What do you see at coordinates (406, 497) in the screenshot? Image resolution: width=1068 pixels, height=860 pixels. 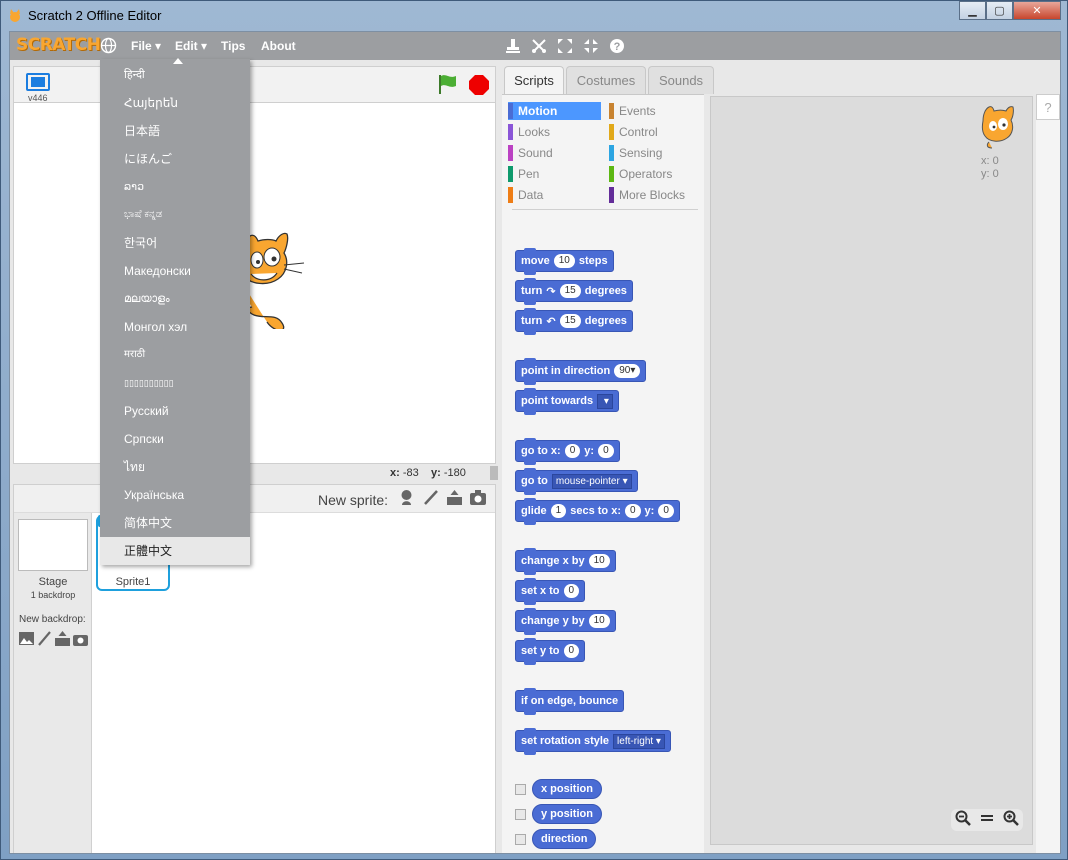 I see `choose-sprite-from-library-icon` at bounding box center [406, 497].